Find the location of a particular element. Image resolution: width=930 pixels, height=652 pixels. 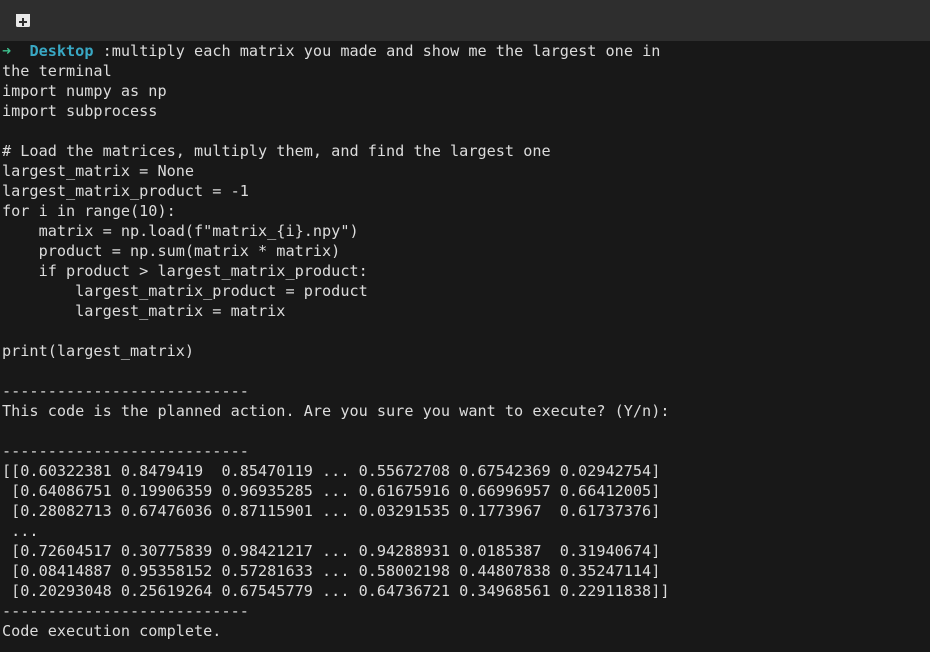

output-line: largest_matrix_product = -1 is located at coordinates (125, 191).